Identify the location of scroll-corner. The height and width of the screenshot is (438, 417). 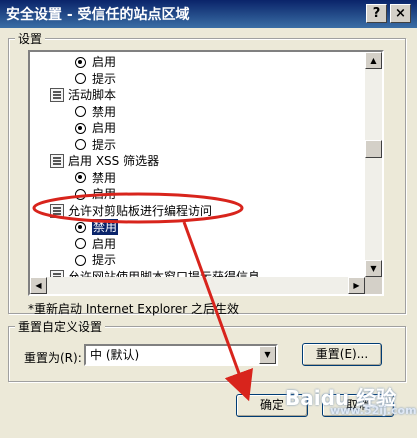
(373, 285).